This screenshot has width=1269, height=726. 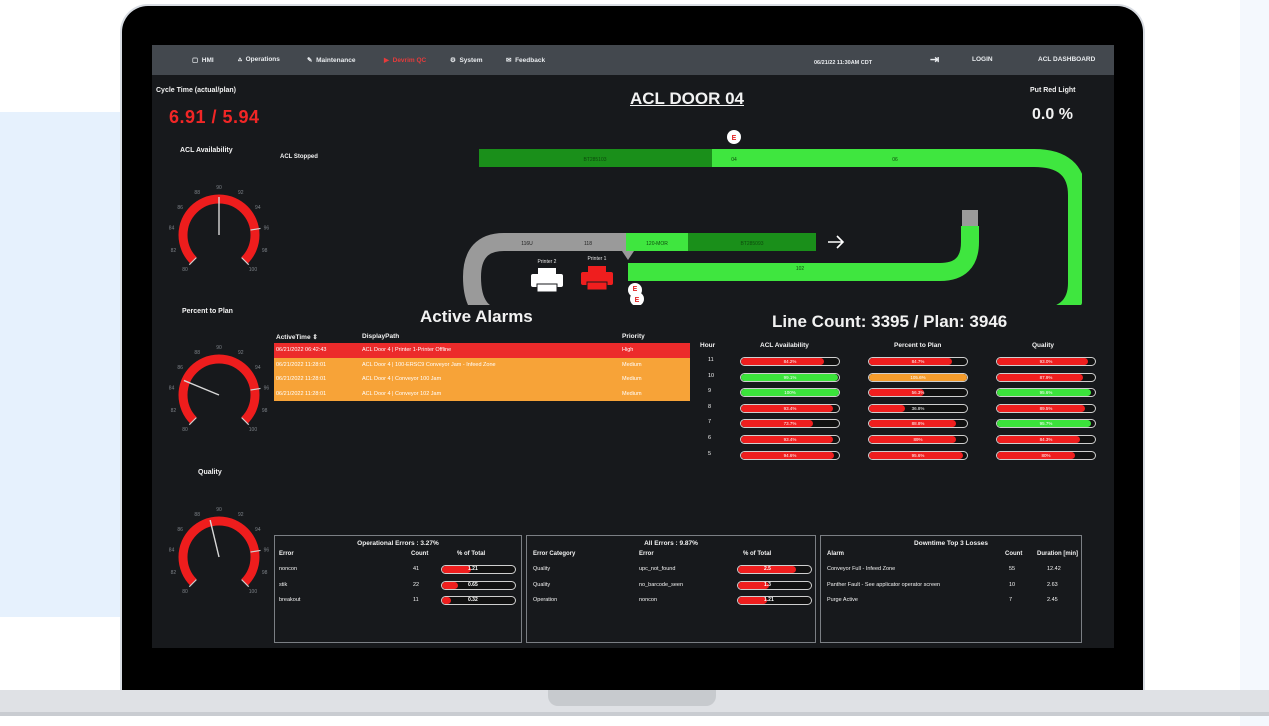 I want to click on nav-item-operations: ⩟ Operations, so click(x=259, y=60).